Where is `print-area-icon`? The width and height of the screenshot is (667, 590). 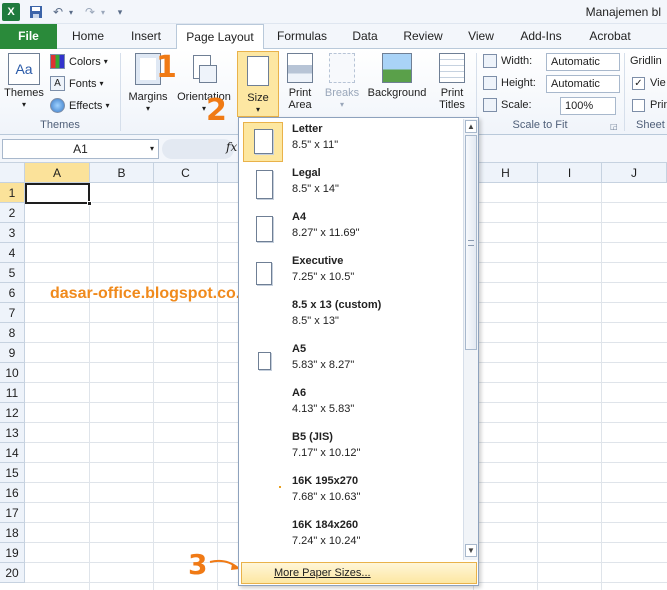
print-area-icon is located at coordinates (300, 68).